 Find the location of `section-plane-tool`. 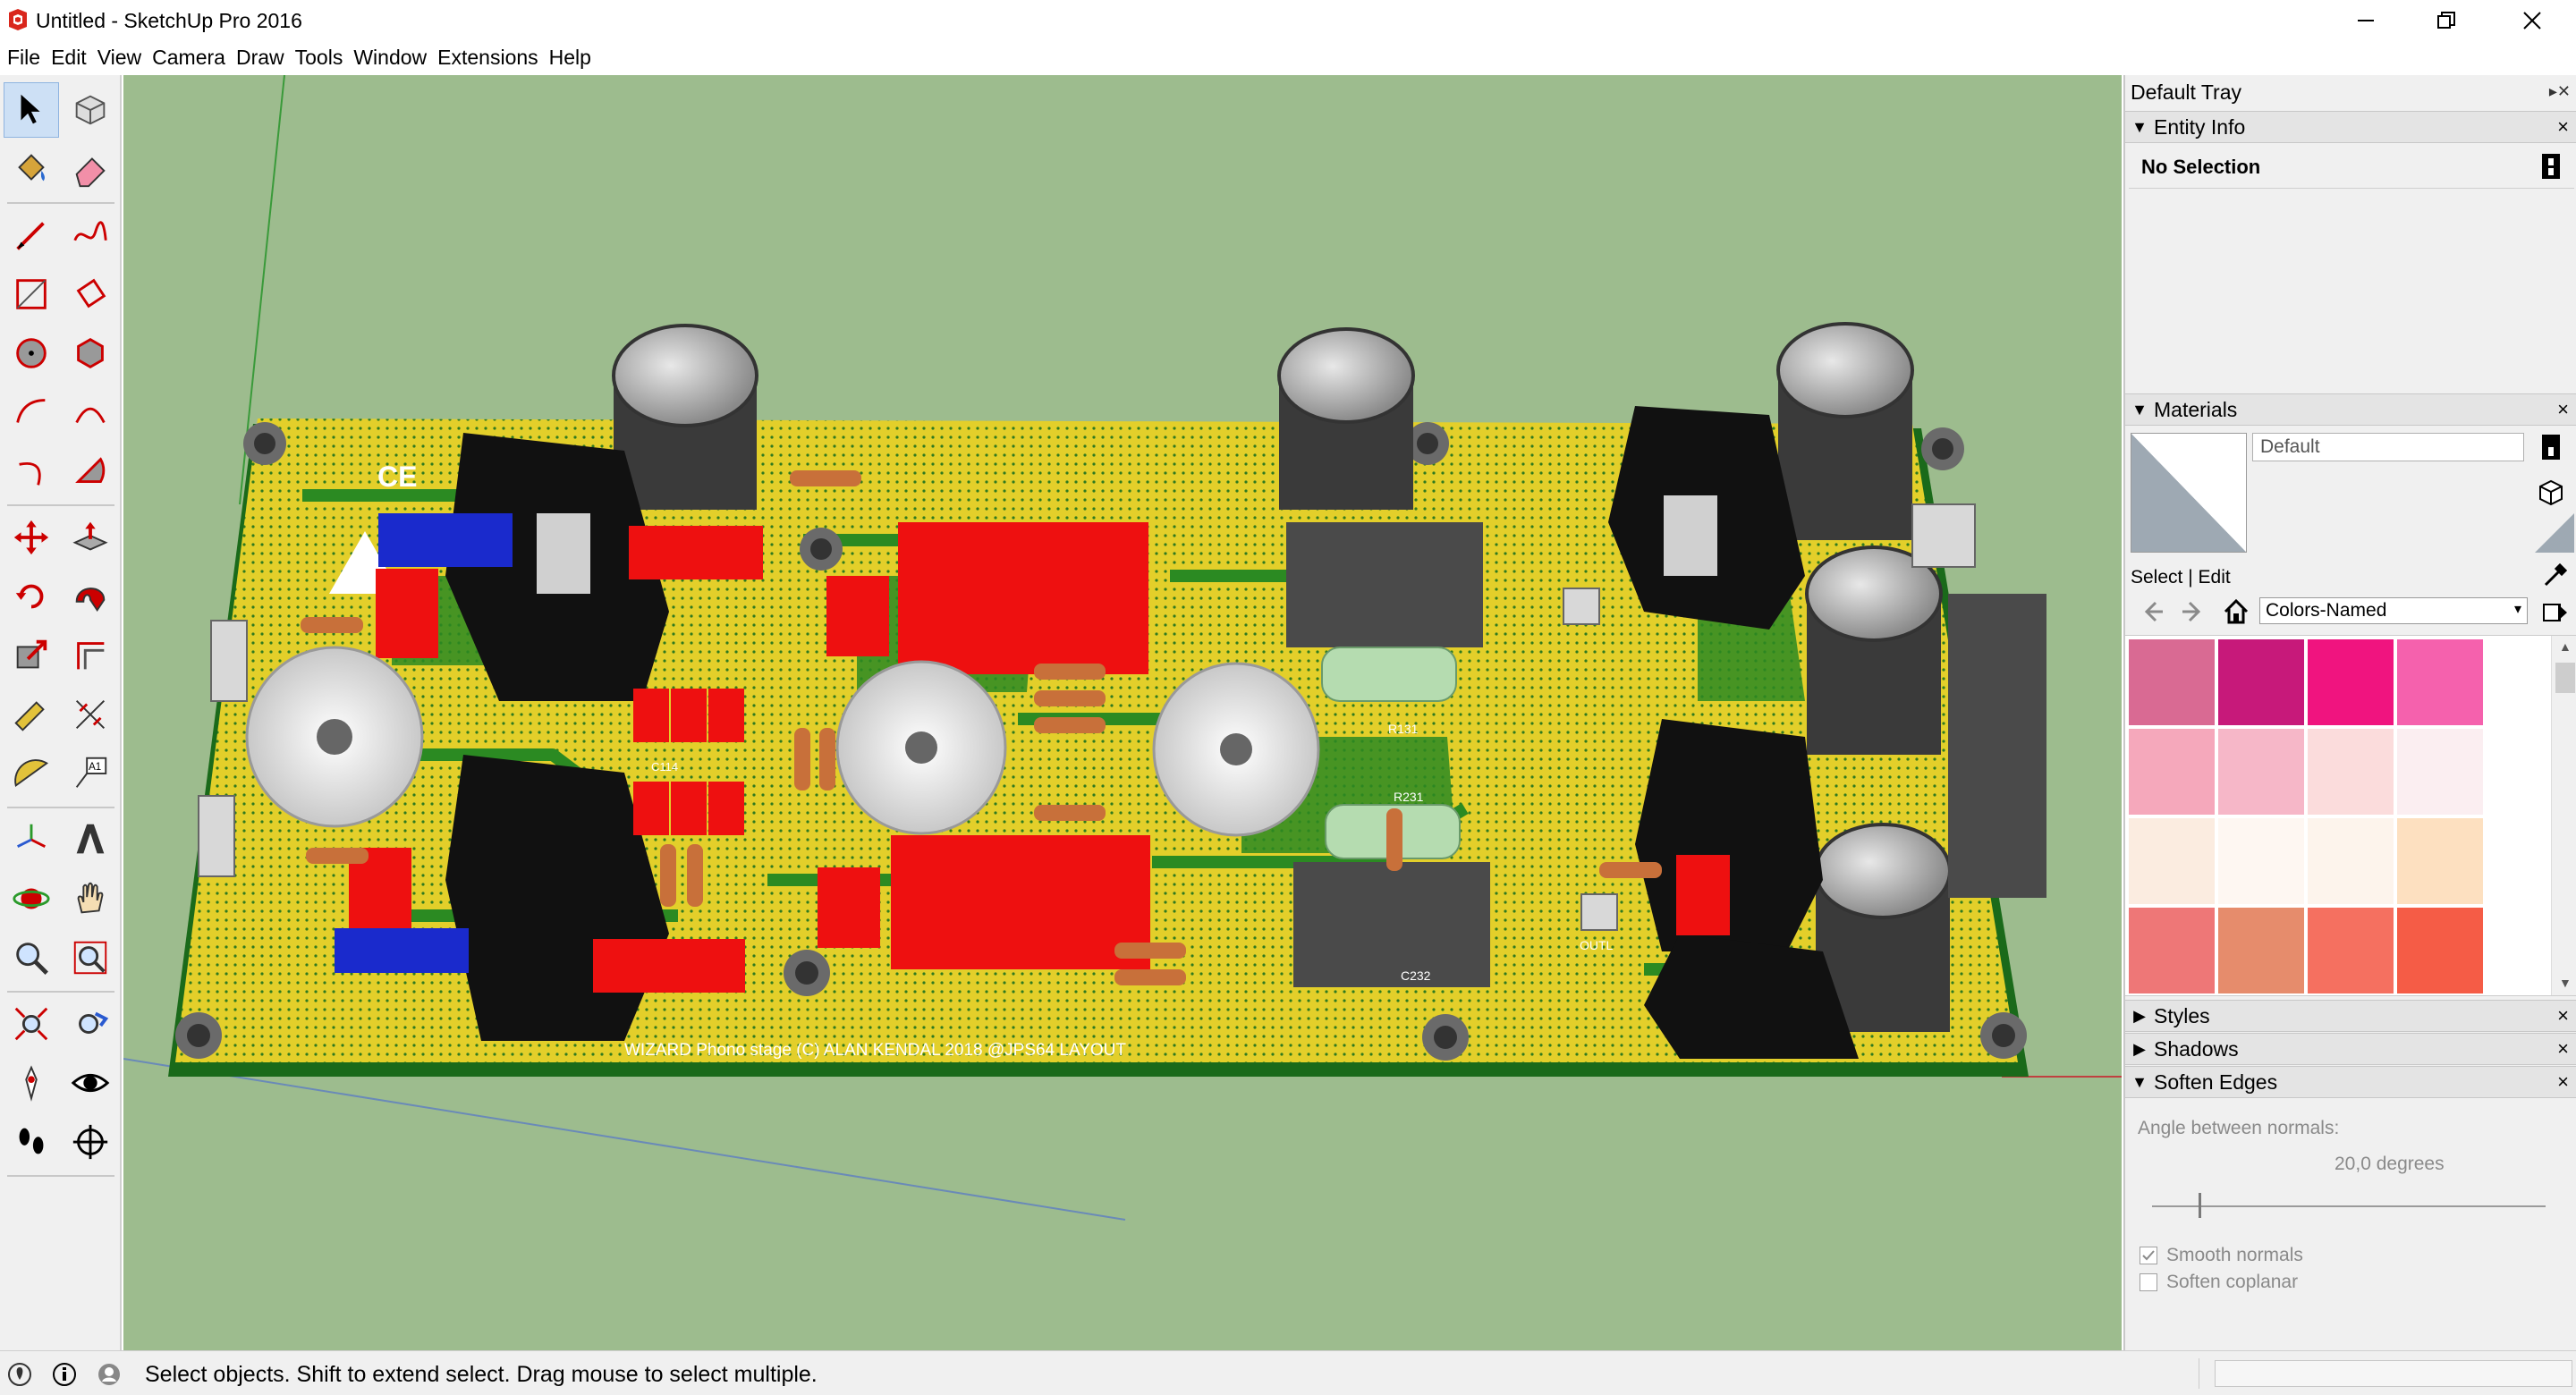

section-plane-tool is located at coordinates (90, 1142).